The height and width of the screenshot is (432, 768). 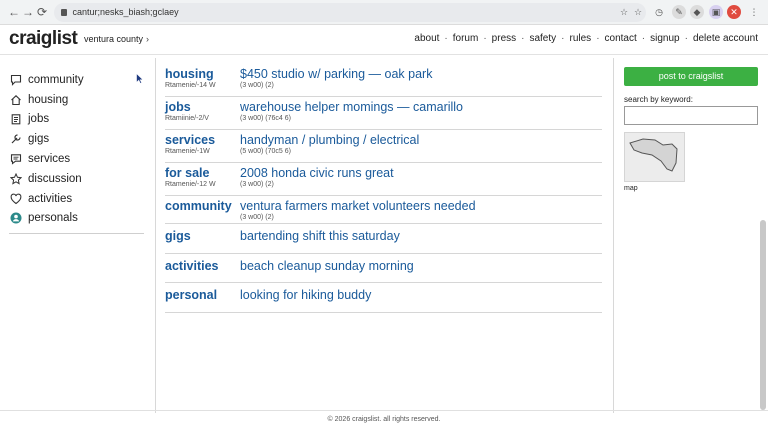 I want to click on close-extension-icon: ✕, so click(x=734, y=12).